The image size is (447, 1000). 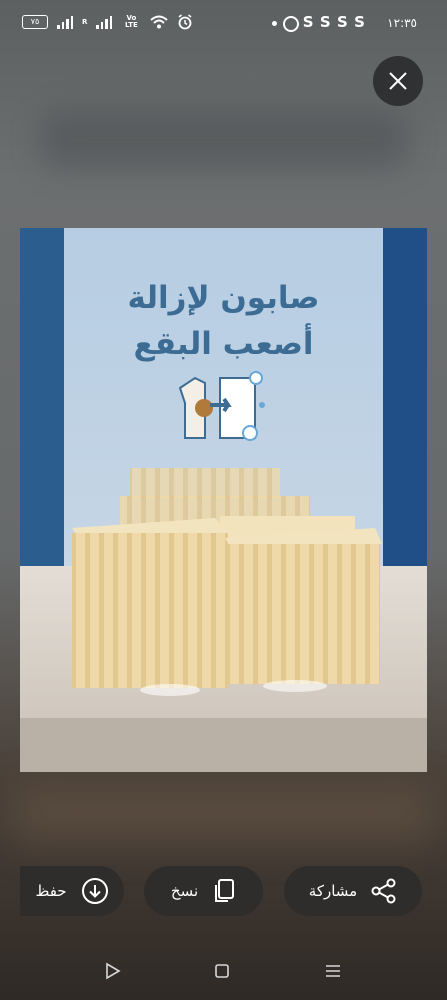 I want to click on wifi-icon, so click(x=159, y=22).